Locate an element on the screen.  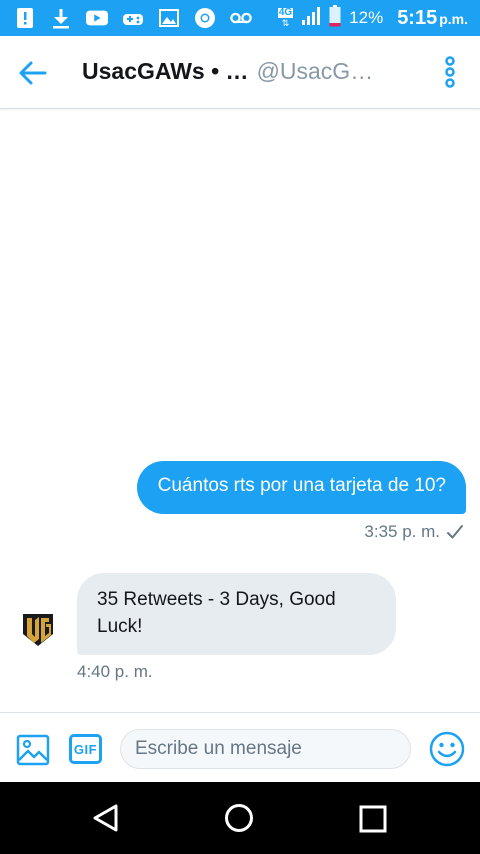
nav-recents-button is located at coordinates (373, 819).